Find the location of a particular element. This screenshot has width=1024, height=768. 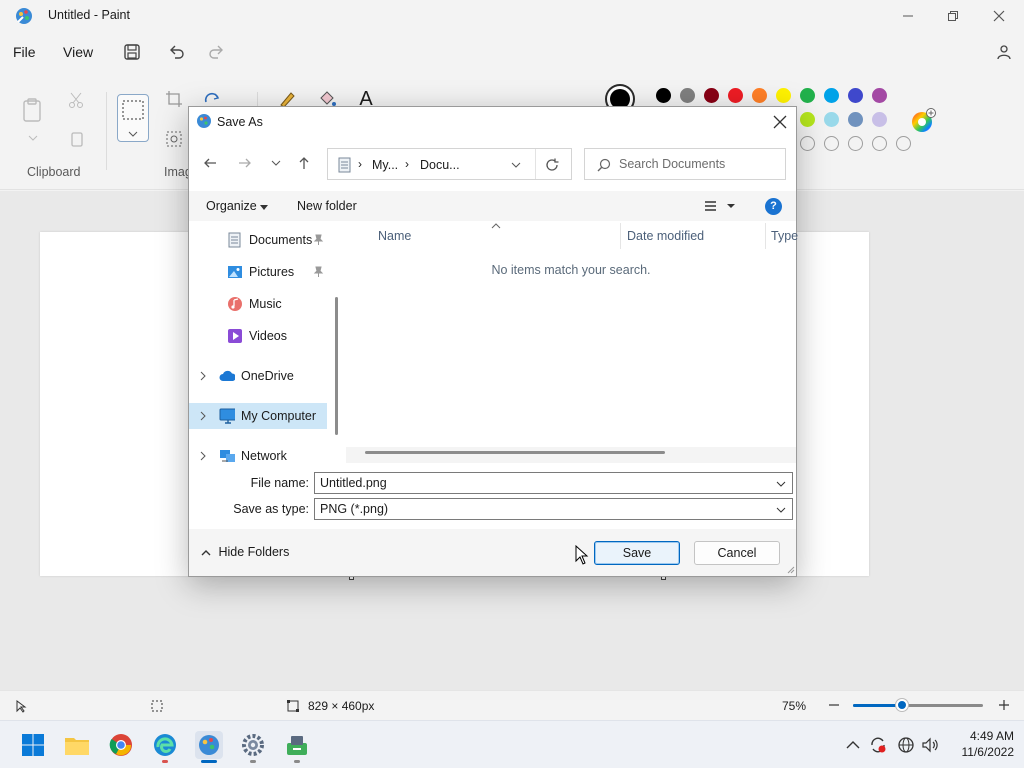

tray-volume-button is located at coordinates (930, 745).